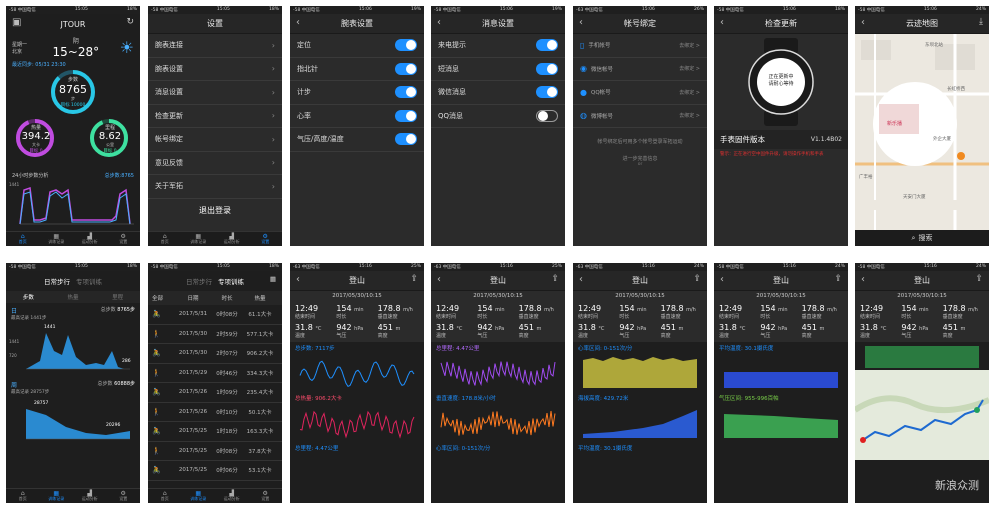  Describe the element at coordinates (163, 298) in the screenshot. I see `col-all: 全部` at that location.